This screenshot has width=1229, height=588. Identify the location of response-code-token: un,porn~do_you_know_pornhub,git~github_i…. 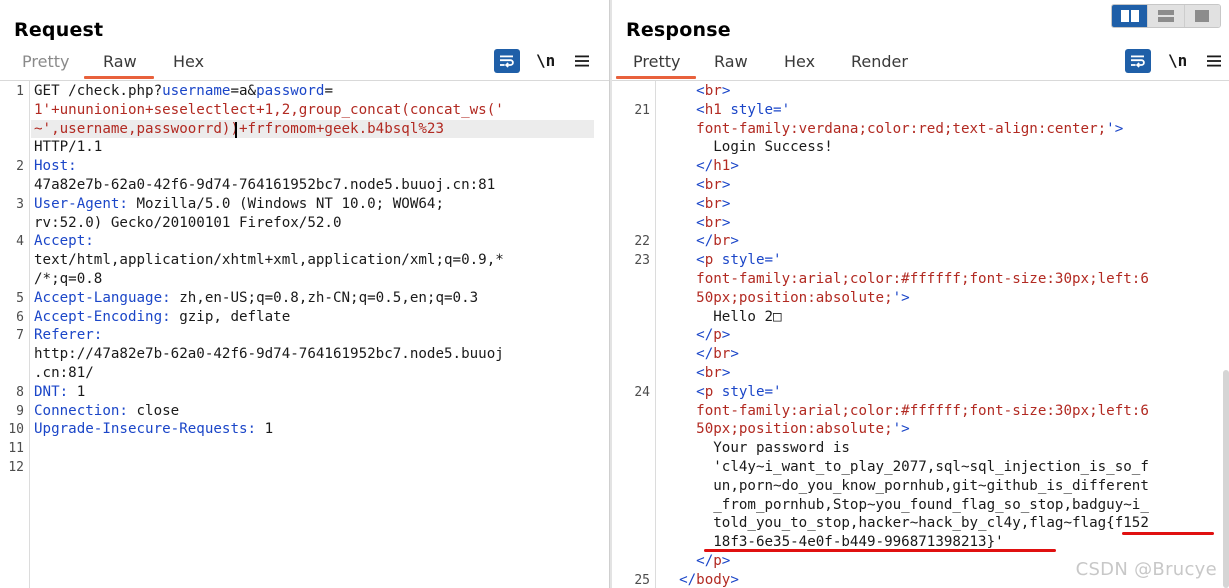
(905, 485).